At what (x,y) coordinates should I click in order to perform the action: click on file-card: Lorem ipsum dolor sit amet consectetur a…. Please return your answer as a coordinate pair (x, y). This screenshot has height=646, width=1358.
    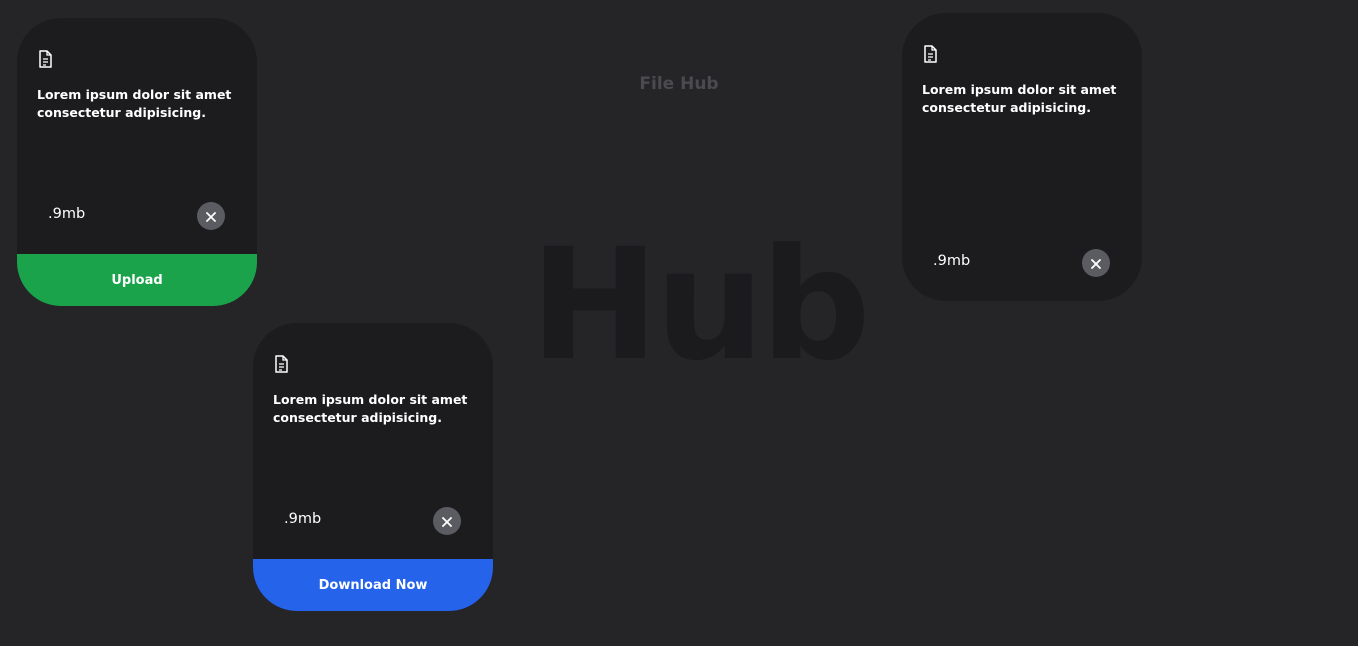
    Looking at the image, I should click on (1022, 157).